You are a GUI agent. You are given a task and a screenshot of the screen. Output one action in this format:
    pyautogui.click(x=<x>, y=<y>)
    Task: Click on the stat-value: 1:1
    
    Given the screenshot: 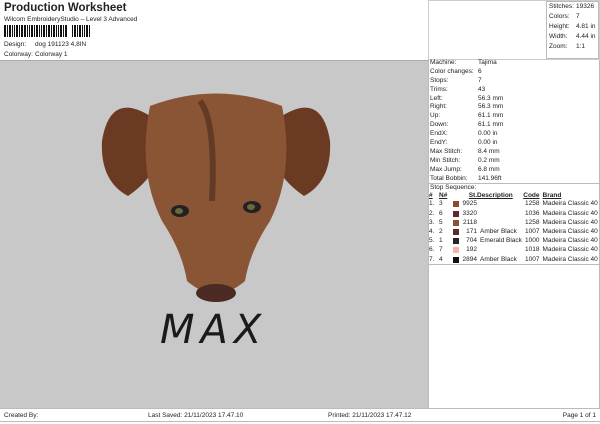 What is the action you would take?
    pyautogui.click(x=581, y=46)
    